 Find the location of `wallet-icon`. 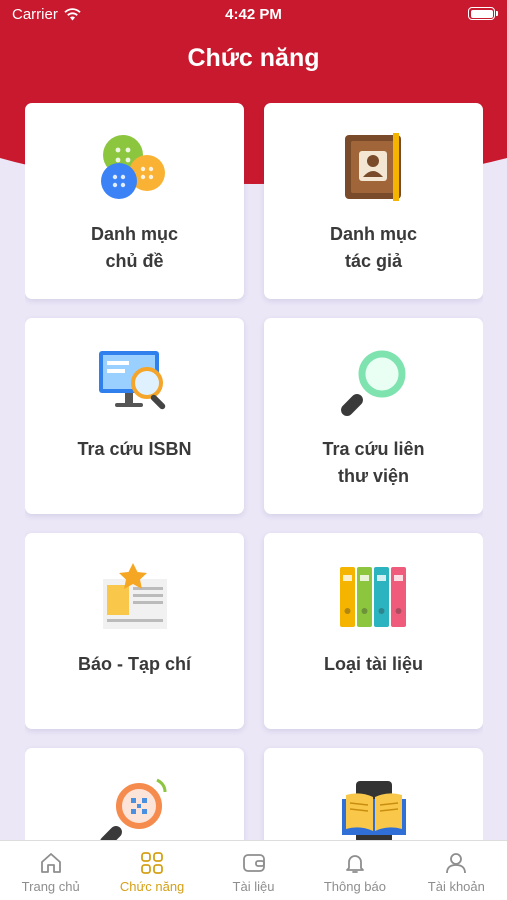

wallet-icon is located at coordinates (253, 863).